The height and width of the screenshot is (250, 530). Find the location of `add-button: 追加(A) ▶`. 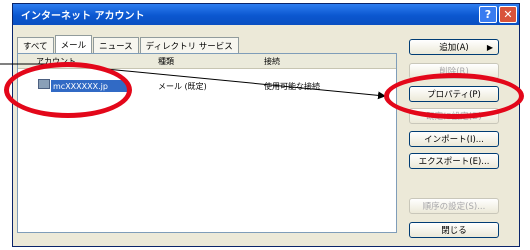

add-button: 追加(A) ▶ is located at coordinates (454, 47).